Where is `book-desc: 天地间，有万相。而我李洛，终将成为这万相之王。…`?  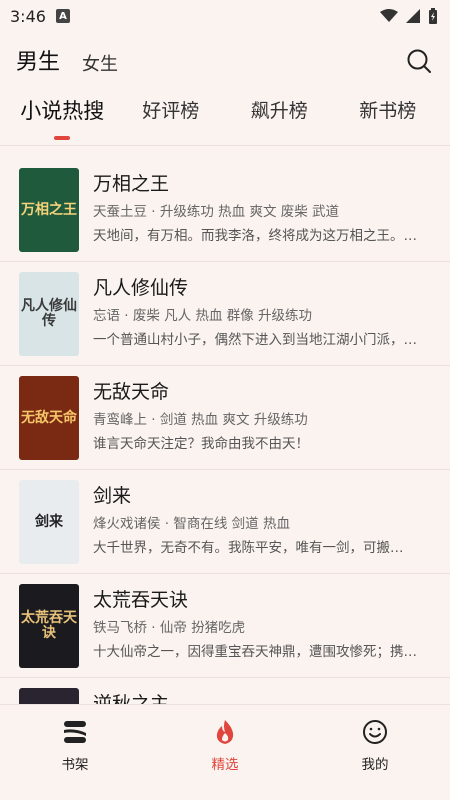
book-desc: 天地间，有万相。而我李洛，终将成为这万相之王。… is located at coordinates (255, 236).